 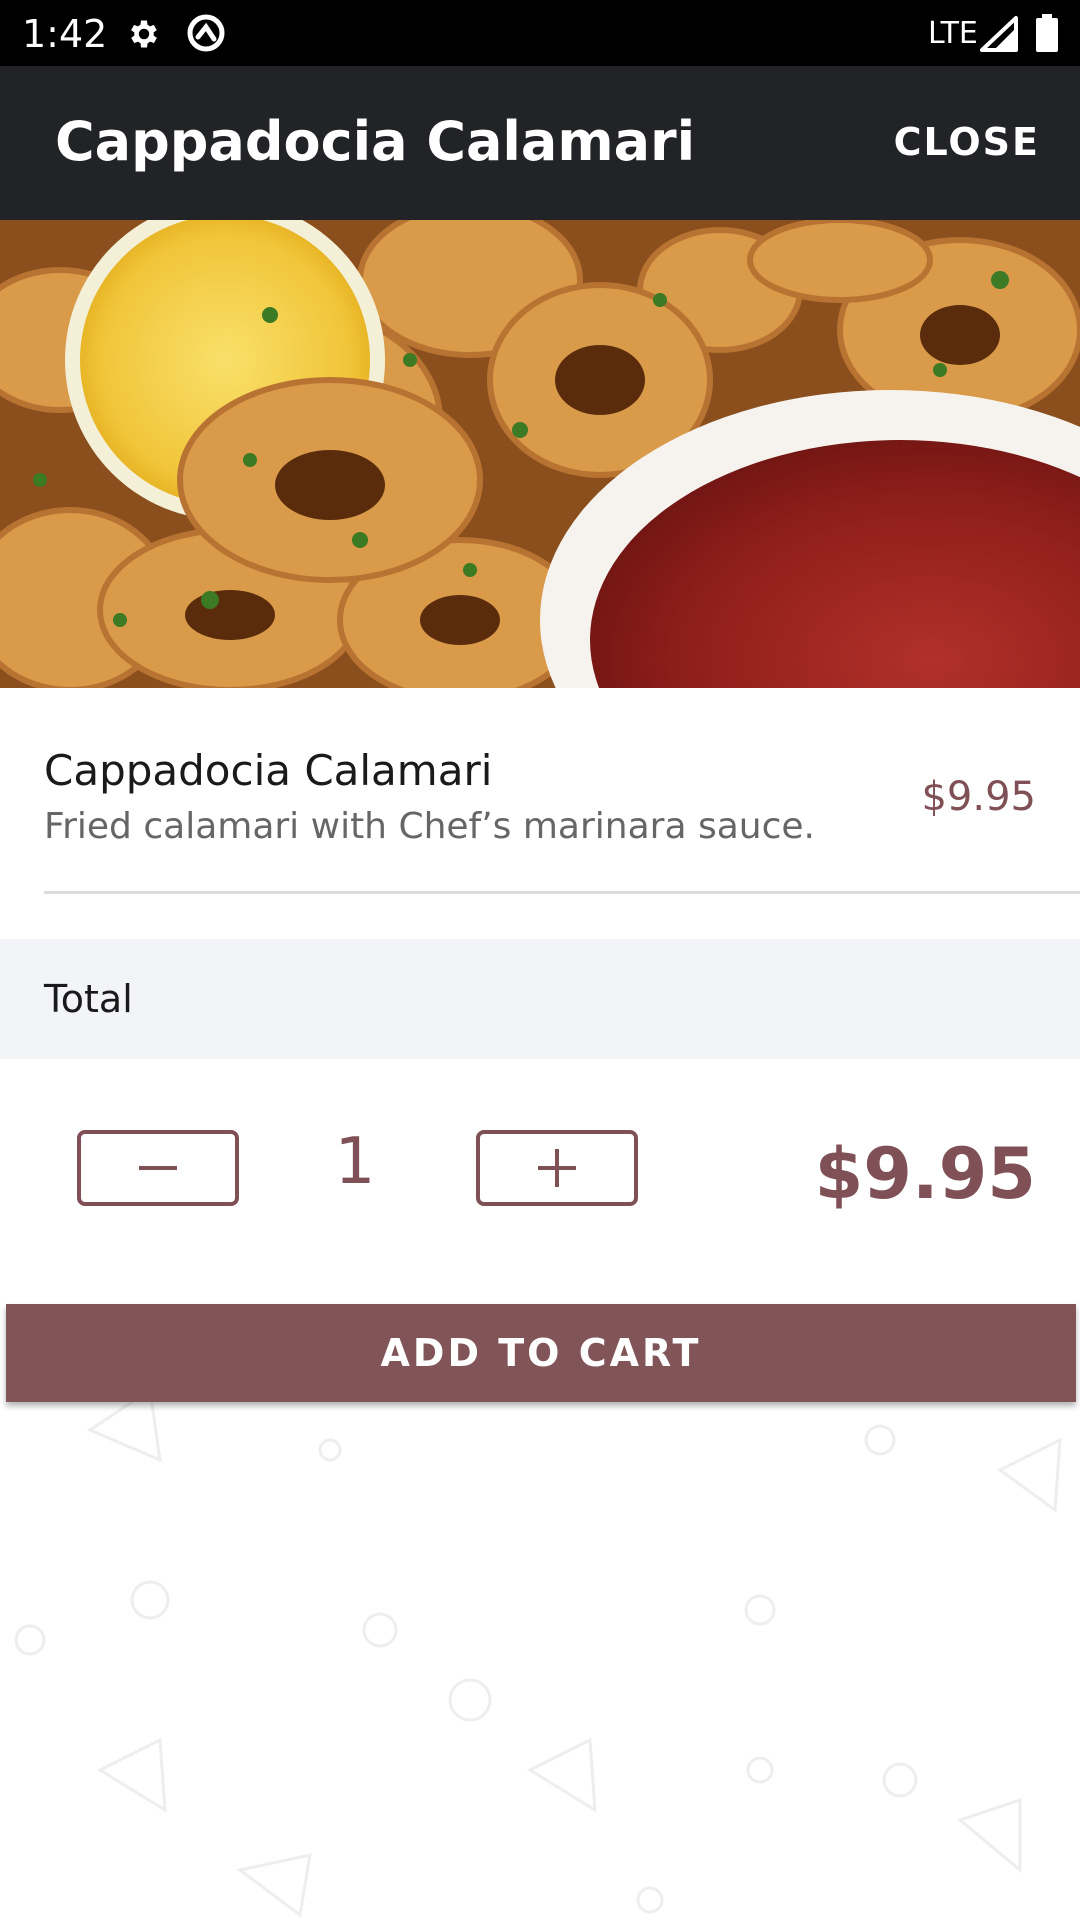 What do you see at coordinates (953, 33) in the screenshot?
I see `network-type: LTE` at bounding box center [953, 33].